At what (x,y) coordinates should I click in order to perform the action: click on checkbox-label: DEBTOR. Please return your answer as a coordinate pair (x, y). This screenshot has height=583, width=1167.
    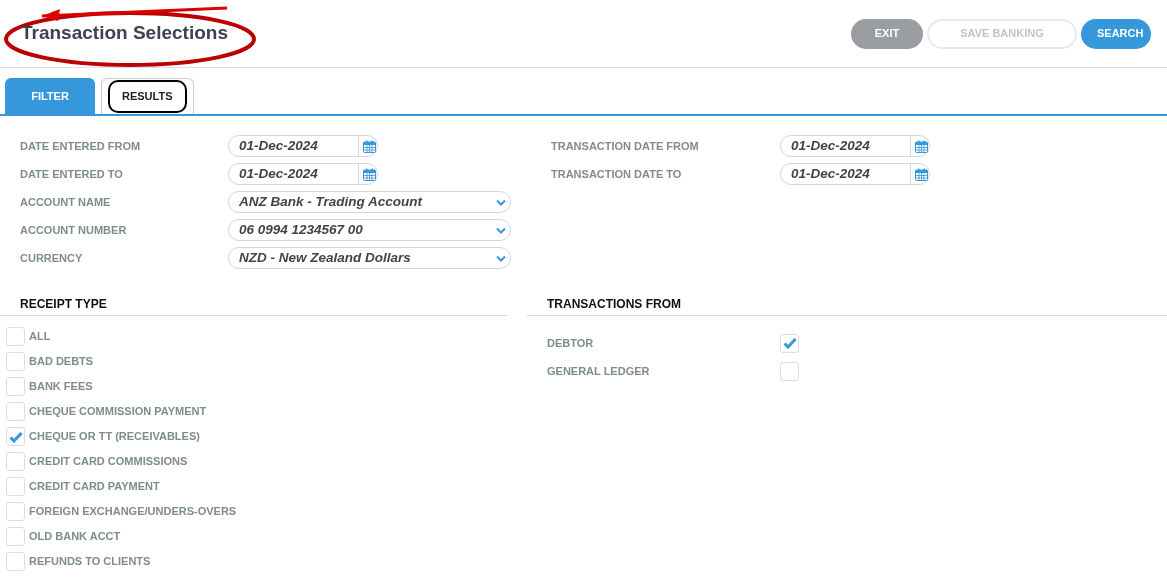
    Looking at the image, I should click on (571, 343).